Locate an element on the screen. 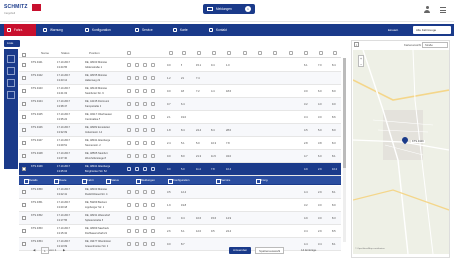 The image size is (454, 263). column-select: Spaltenauswahl is located at coordinates (270, 250).